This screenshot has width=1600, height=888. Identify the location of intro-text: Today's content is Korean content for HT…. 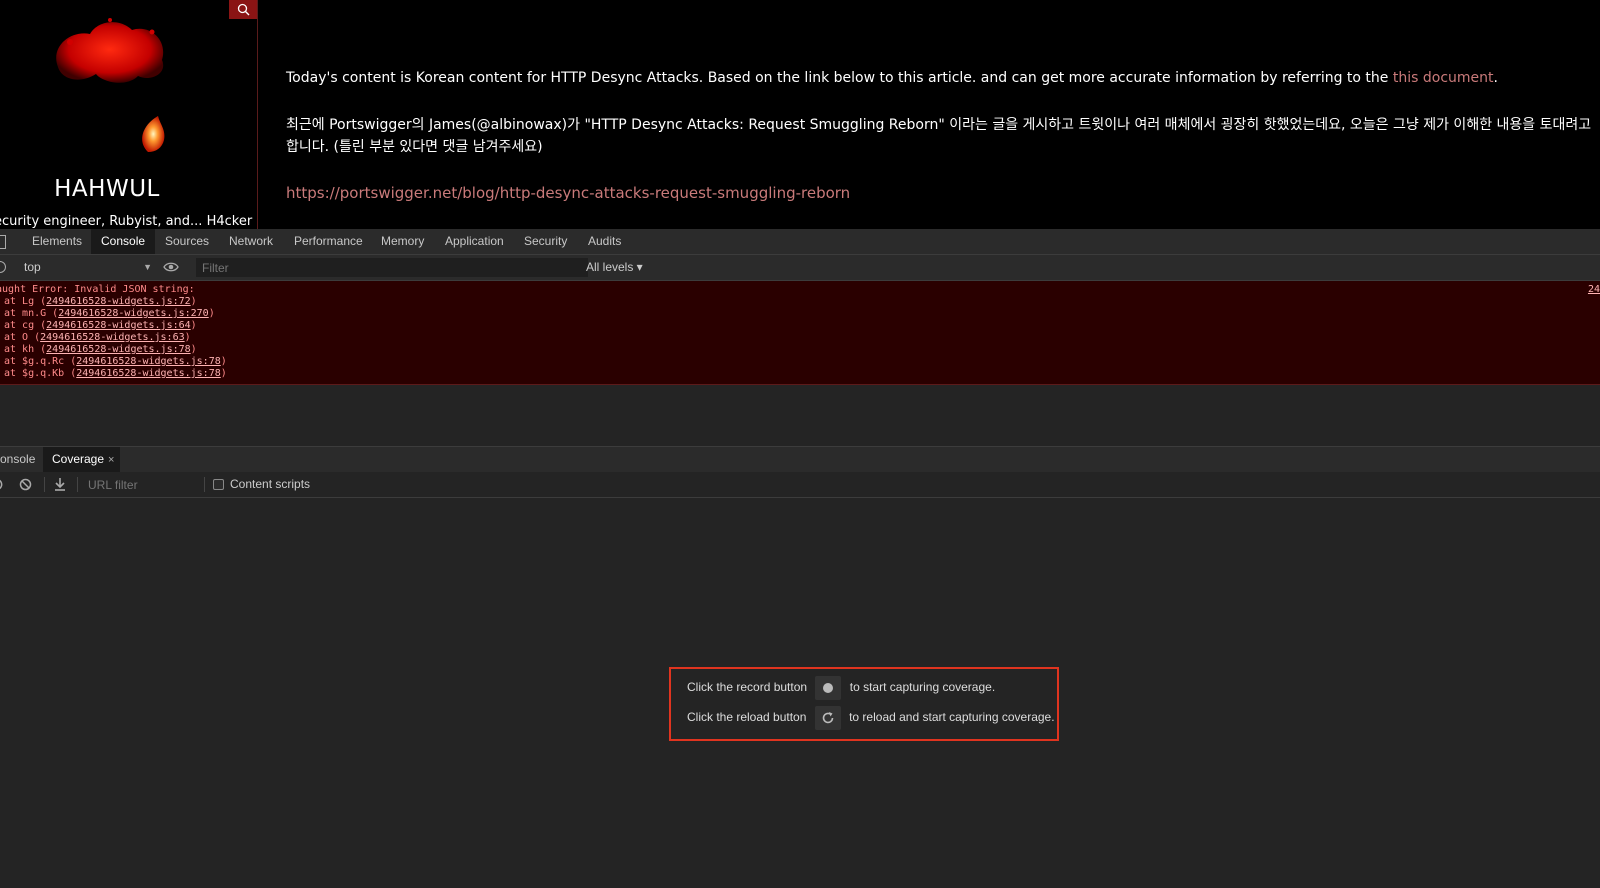
(837, 78).